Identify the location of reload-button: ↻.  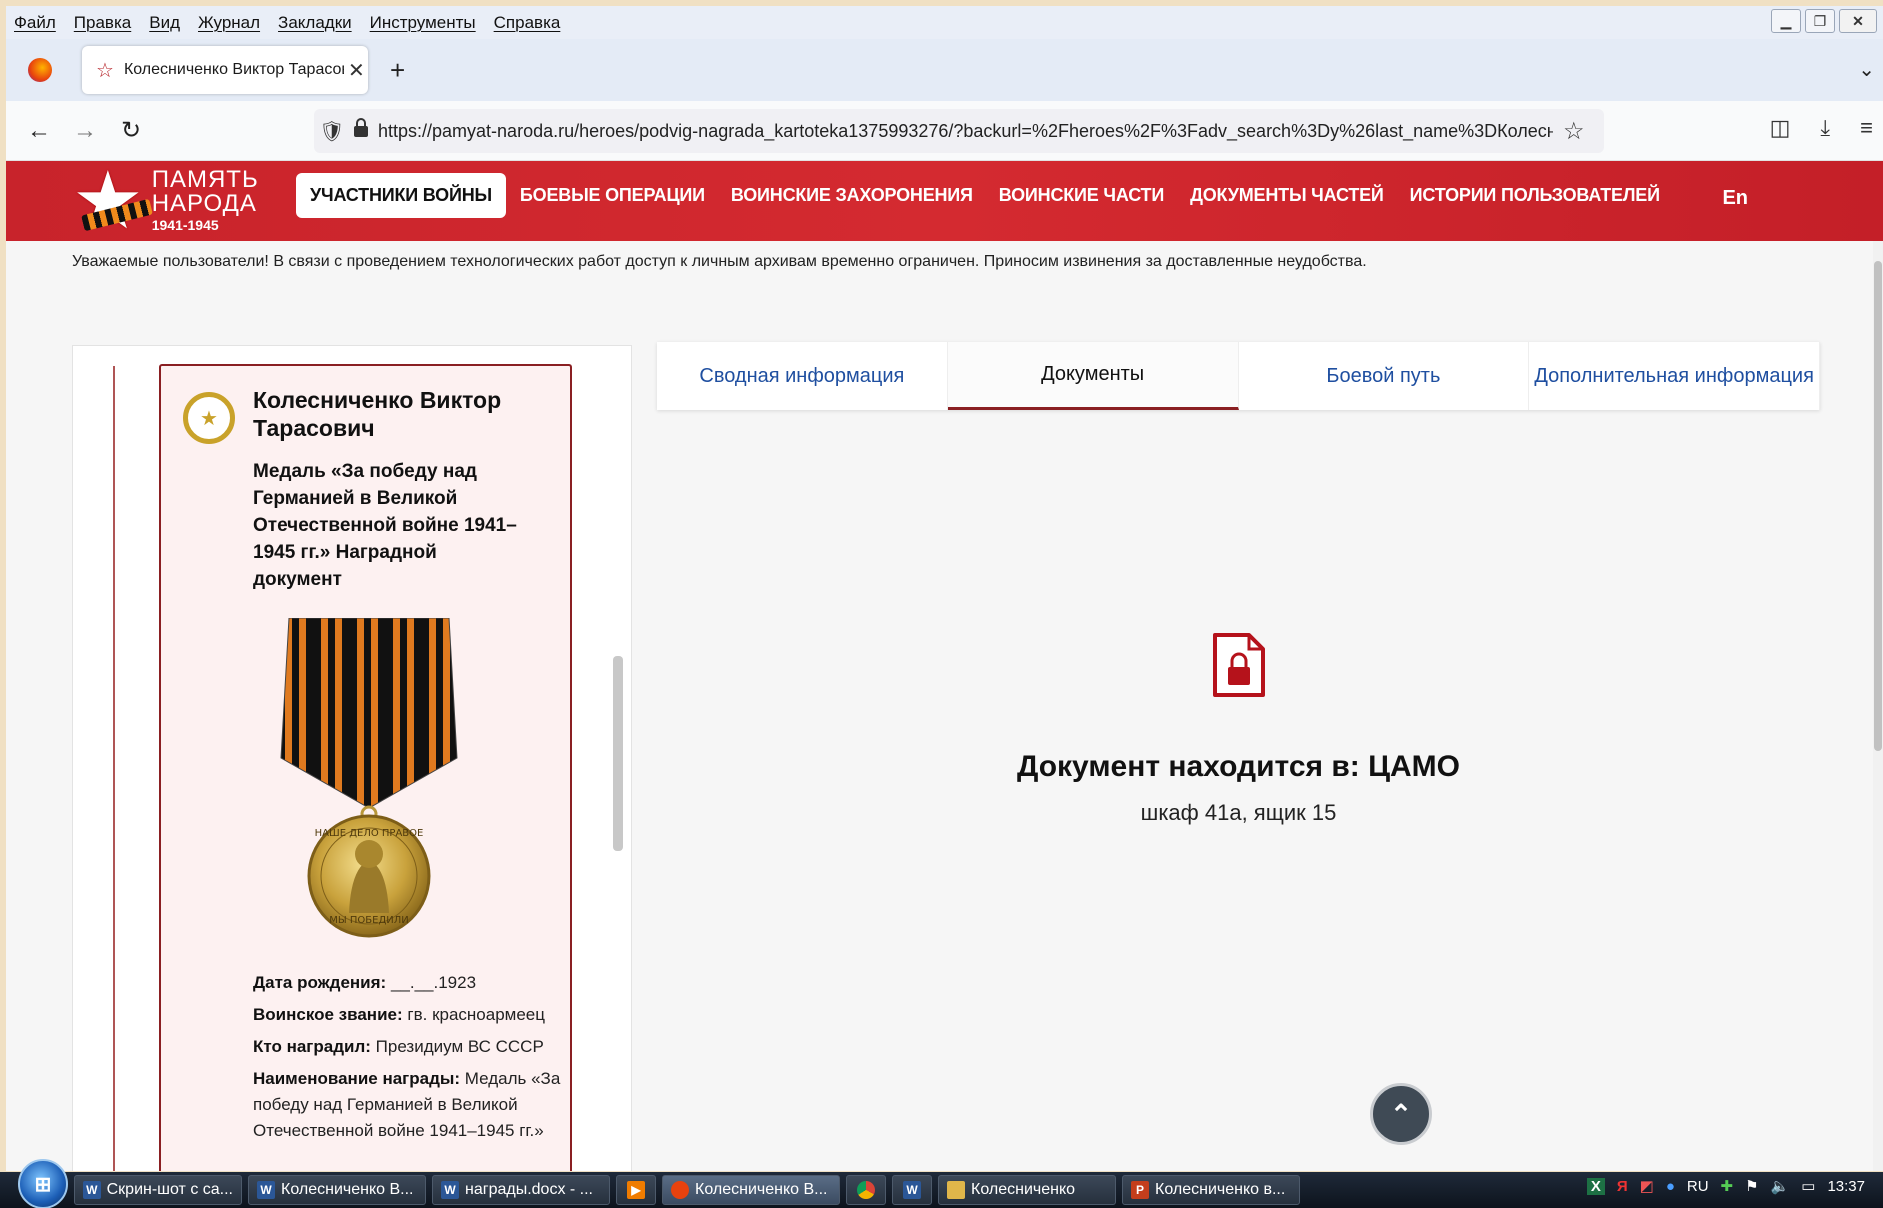
(131, 131).